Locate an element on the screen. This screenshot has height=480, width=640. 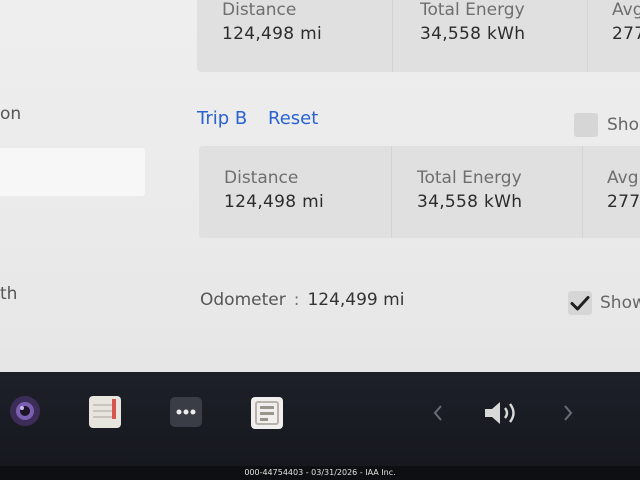
reset-button: Reset is located at coordinates (293, 118).